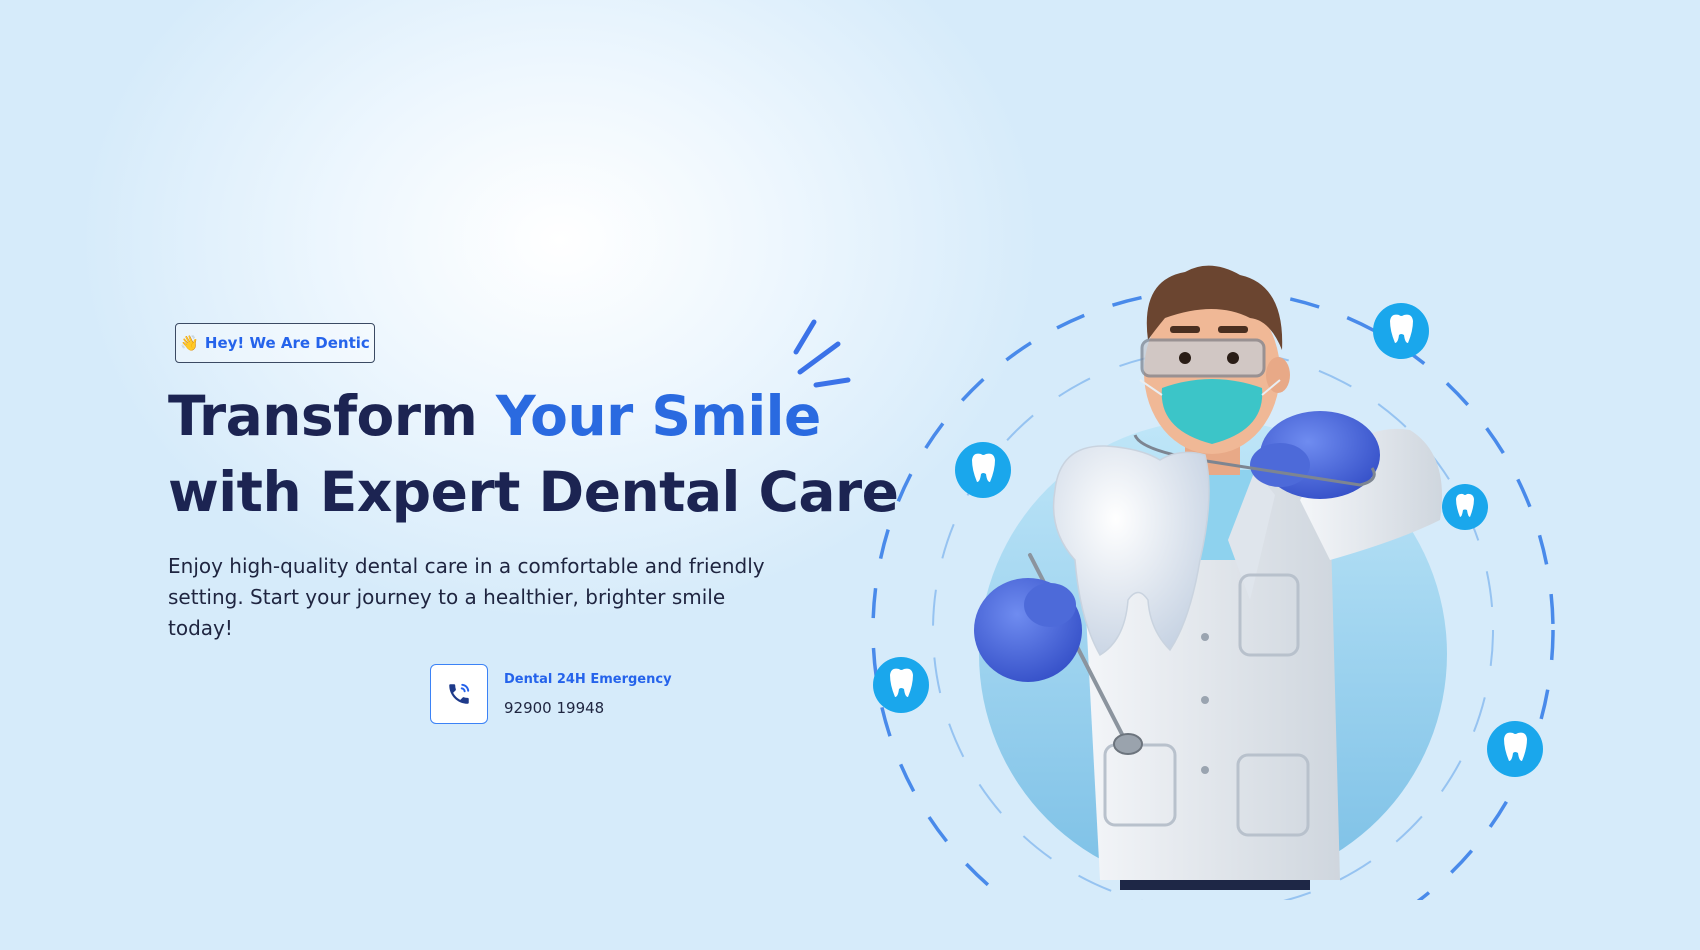 Image resolution: width=1700 pixels, height=950 pixels. What do you see at coordinates (822, 353) in the screenshot?
I see `sparkle-lines-icon` at bounding box center [822, 353].